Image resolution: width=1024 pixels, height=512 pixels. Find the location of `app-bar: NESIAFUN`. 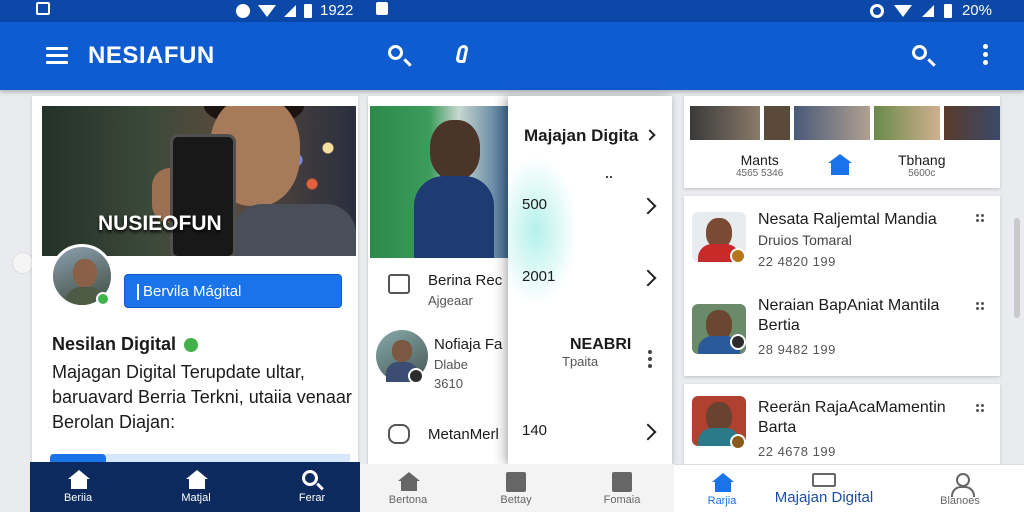

app-bar: NESIAFUN is located at coordinates (512, 56).